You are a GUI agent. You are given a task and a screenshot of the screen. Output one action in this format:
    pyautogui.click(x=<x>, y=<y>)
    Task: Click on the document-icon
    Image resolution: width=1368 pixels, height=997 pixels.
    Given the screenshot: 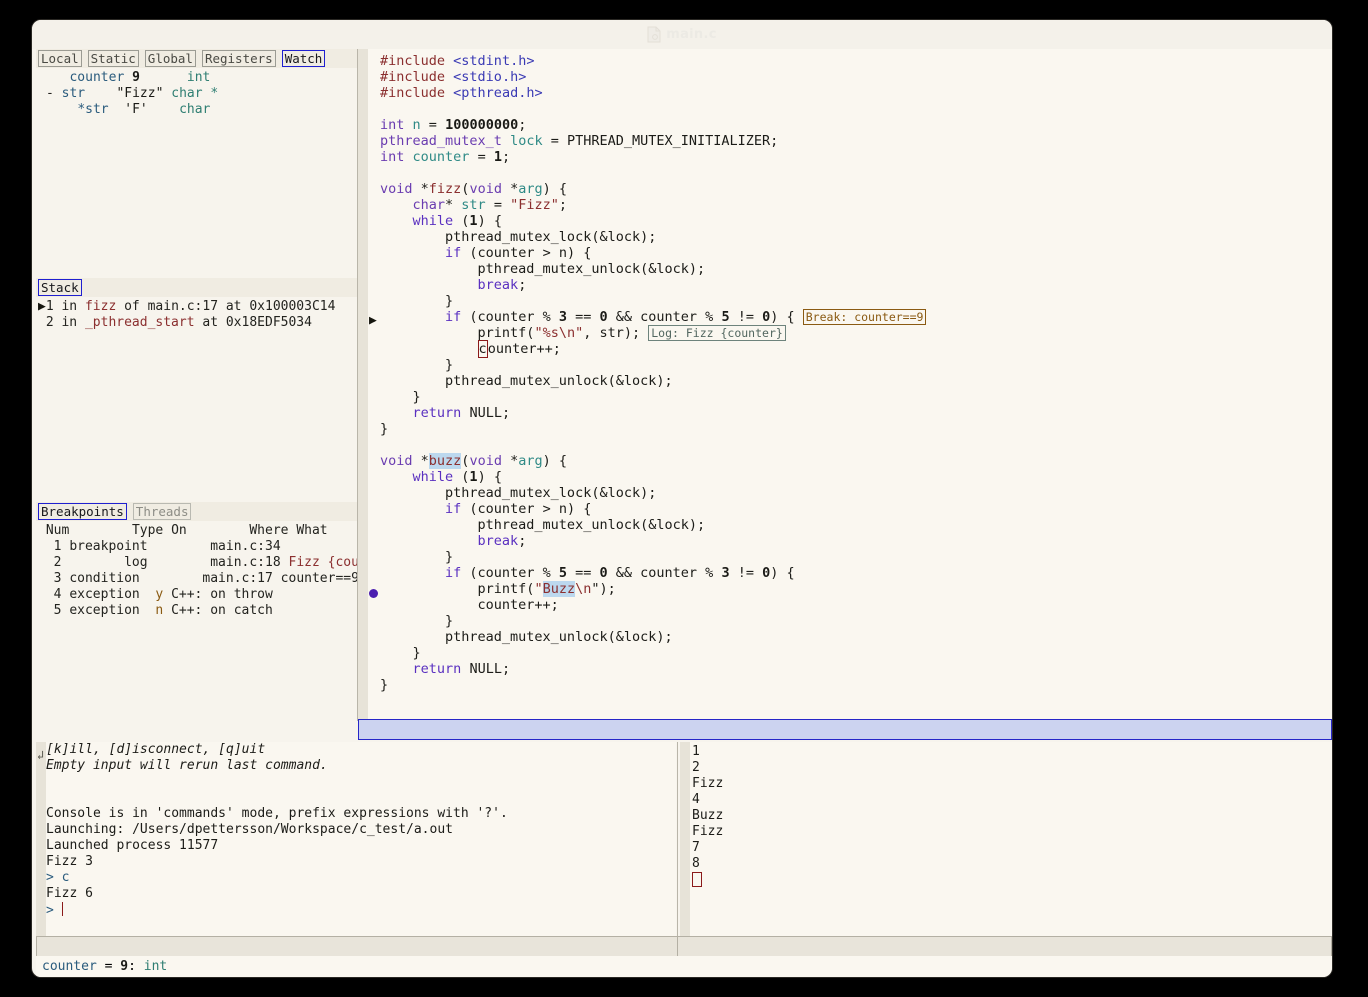 What is the action you would take?
    pyautogui.click(x=654, y=34)
    